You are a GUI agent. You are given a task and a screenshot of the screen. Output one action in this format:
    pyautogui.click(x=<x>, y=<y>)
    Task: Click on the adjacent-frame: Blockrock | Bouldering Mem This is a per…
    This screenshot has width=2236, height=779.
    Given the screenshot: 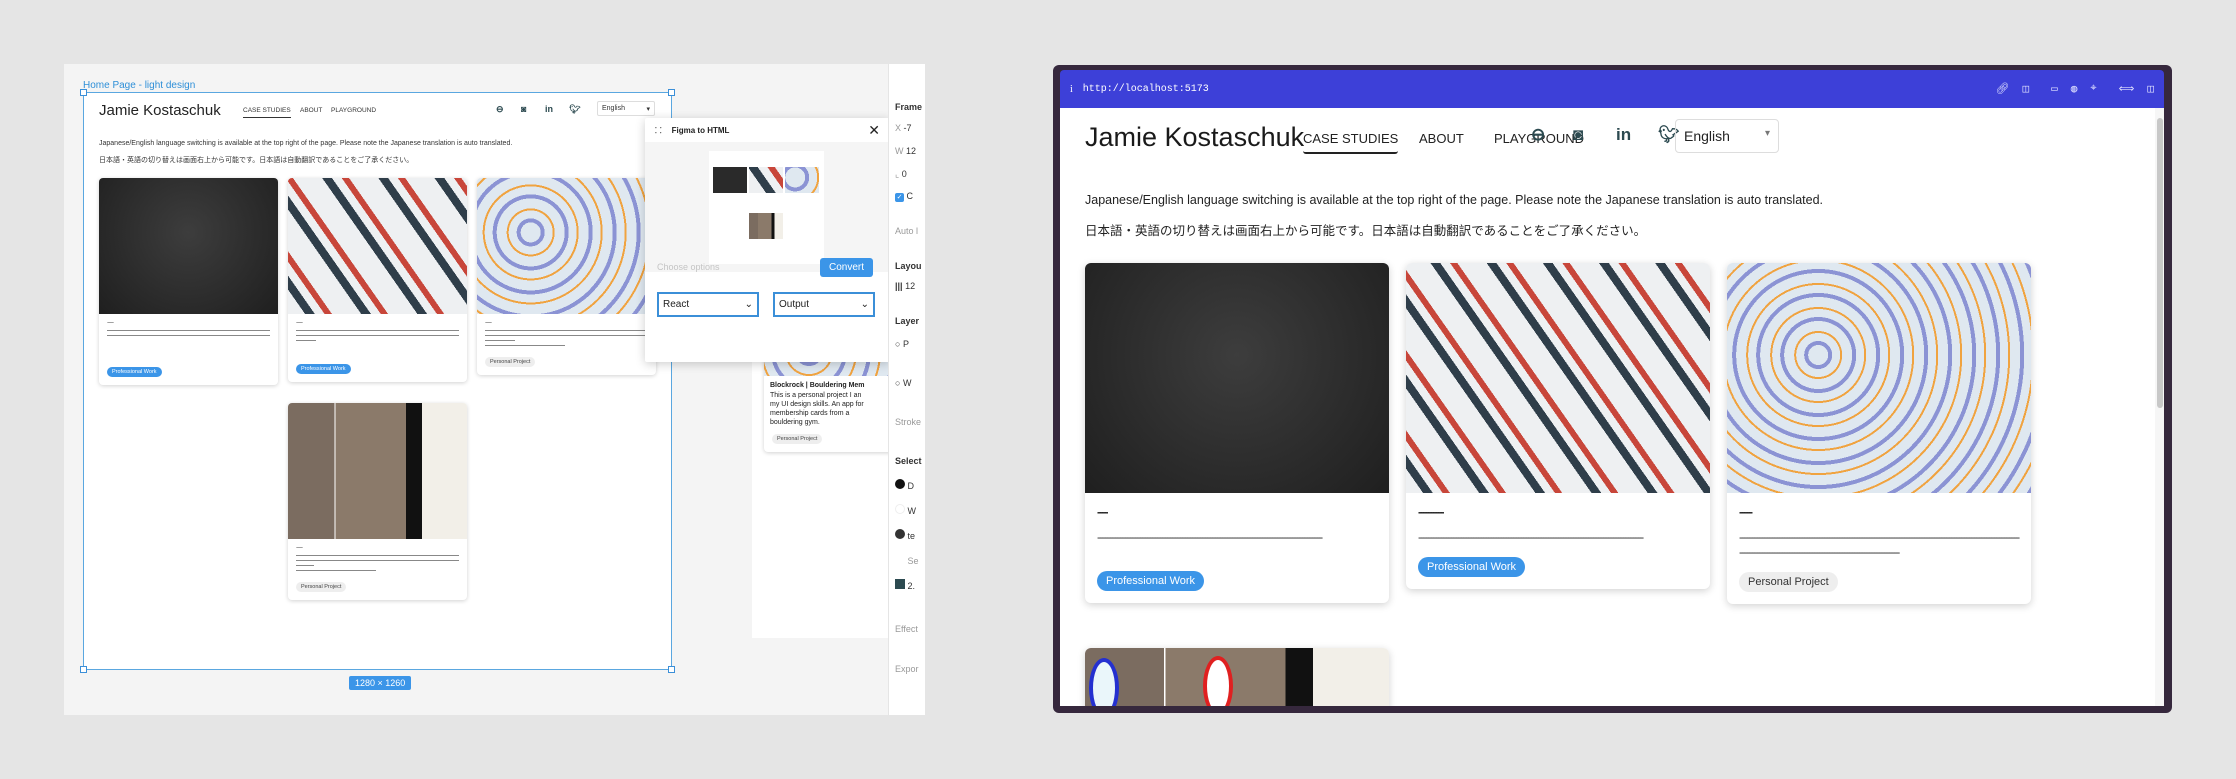 What is the action you would take?
    pyautogui.click(x=833, y=481)
    